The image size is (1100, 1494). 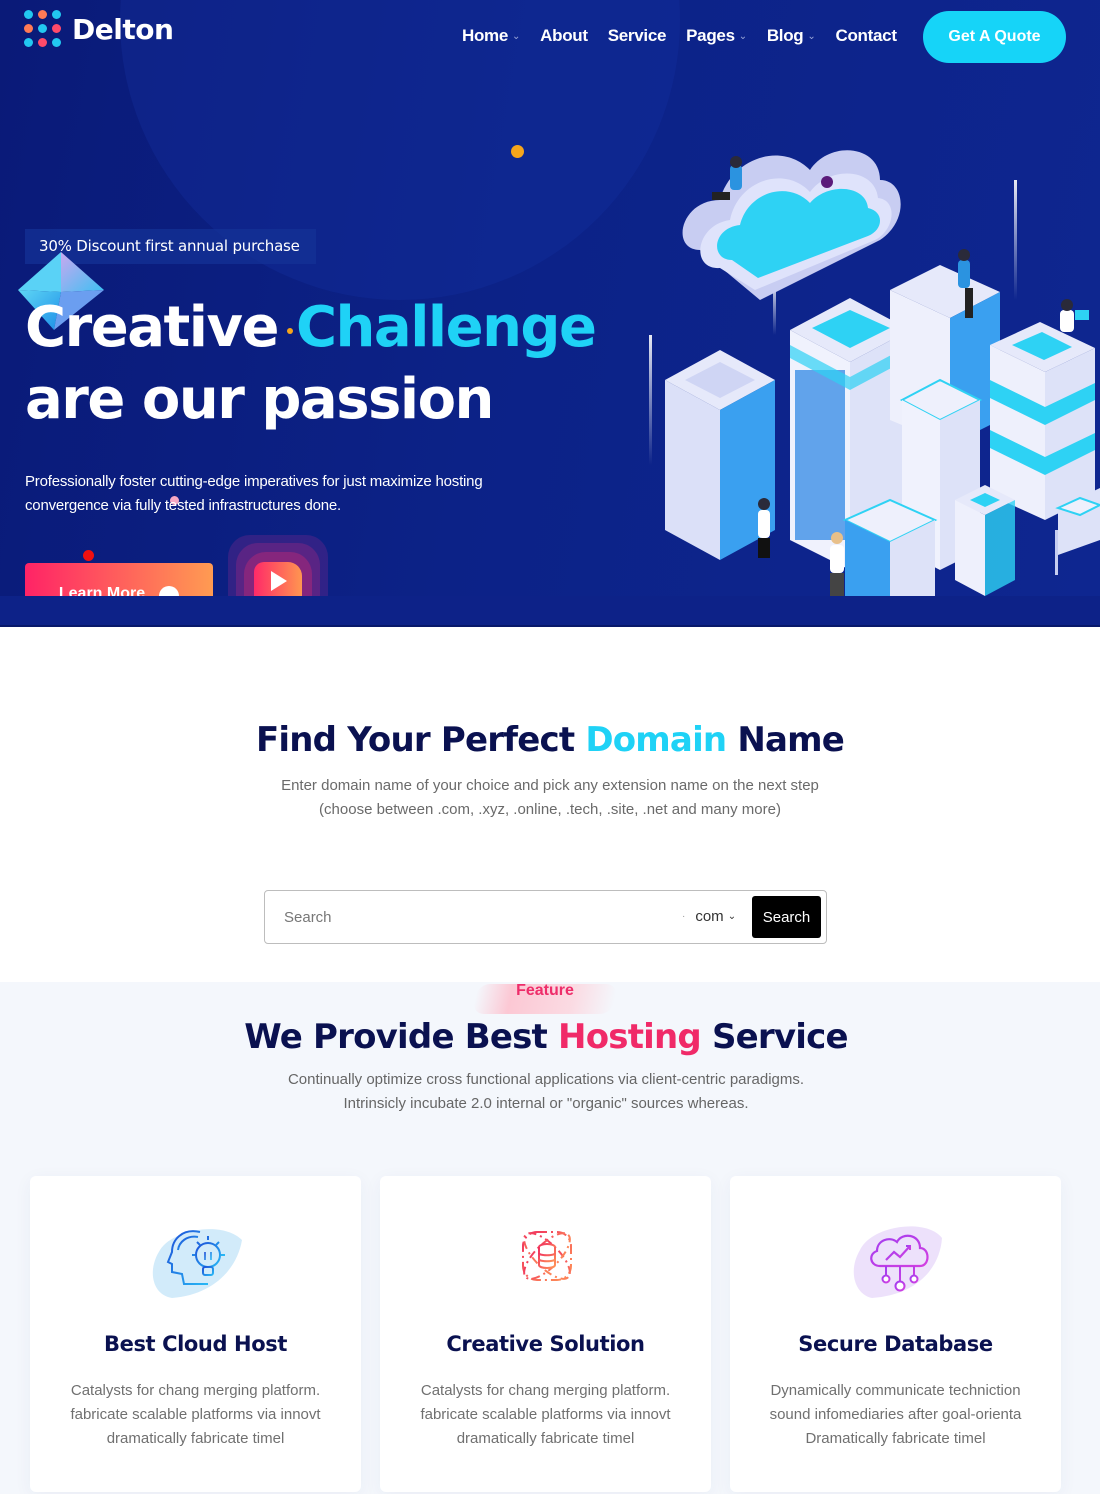 I want to click on features-title-text: Service, so click(x=774, y=1037).